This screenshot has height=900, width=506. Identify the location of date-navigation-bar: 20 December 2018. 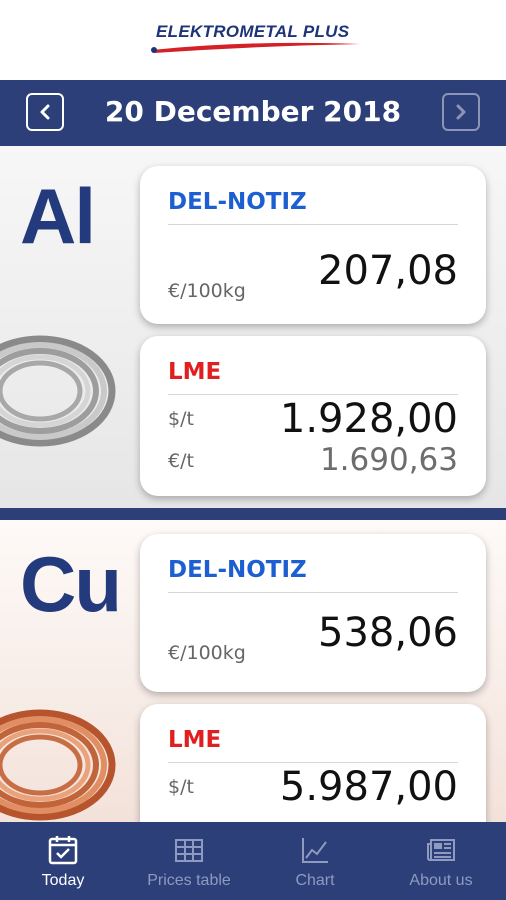
(253, 113).